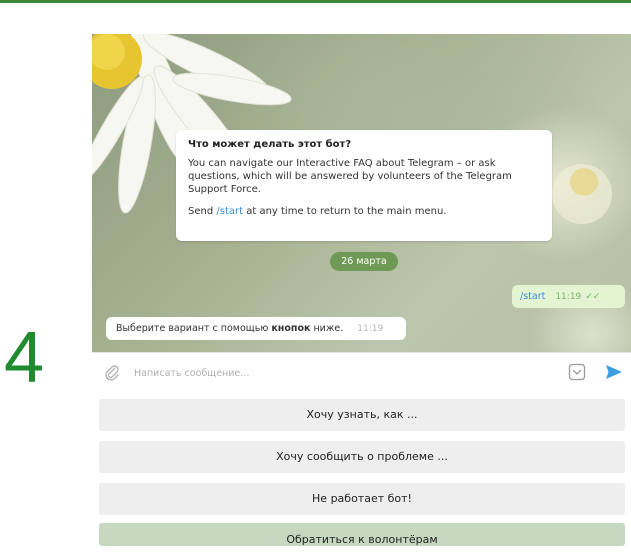  Describe the element at coordinates (362, 534) in the screenshot. I see `keyboard-button-contact-volunteers: Обратиться к волонтёрам` at that location.